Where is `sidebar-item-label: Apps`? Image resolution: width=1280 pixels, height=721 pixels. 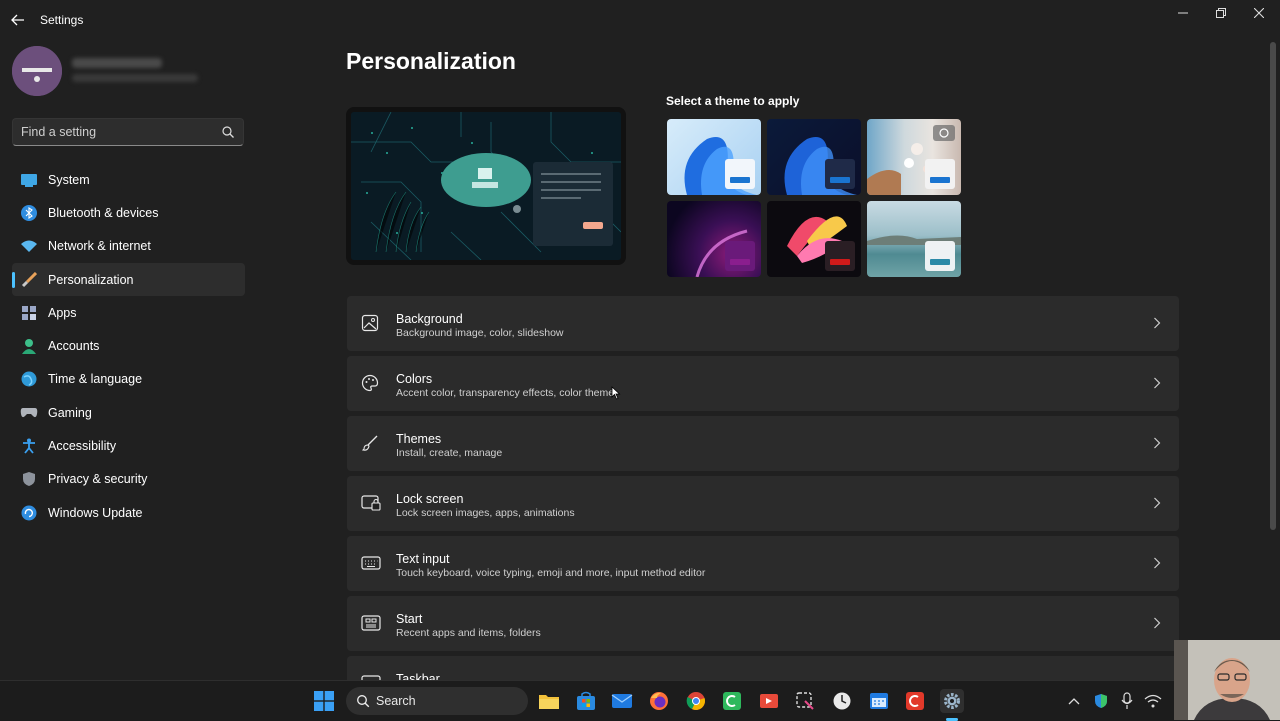
sidebar-item-label: Apps is located at coordinates (62, 312).